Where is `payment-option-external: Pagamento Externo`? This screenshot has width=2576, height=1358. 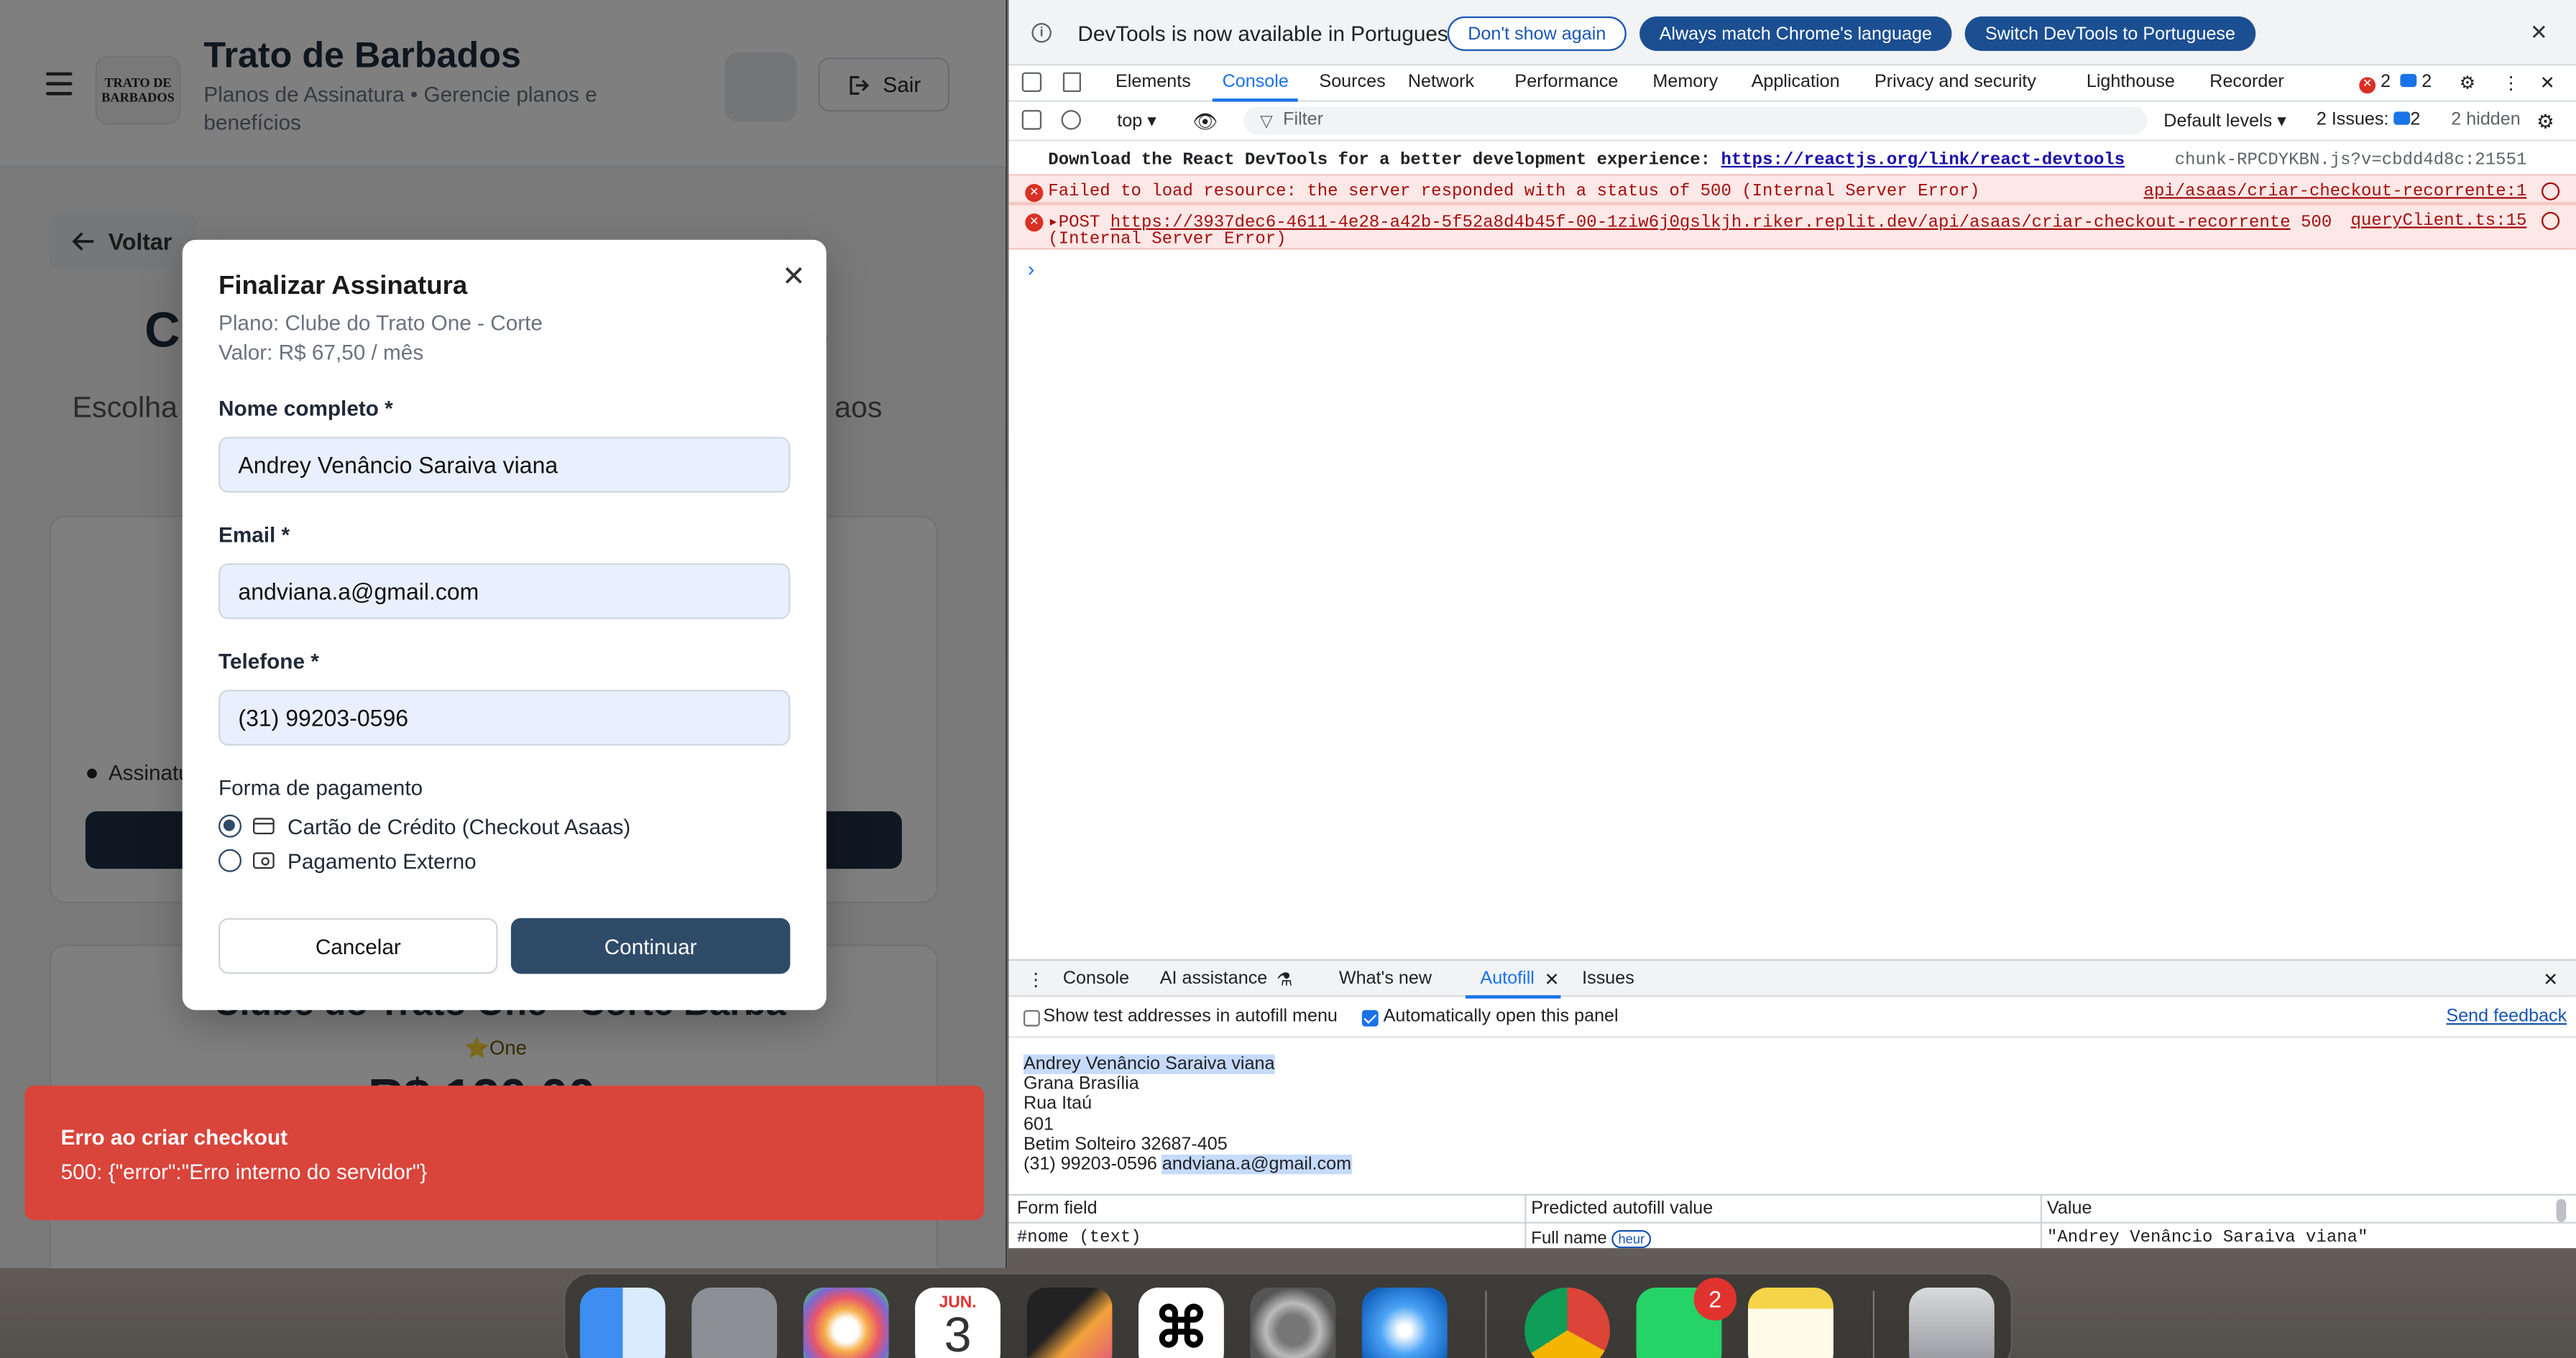
payment-option-external: Pagamento Externo is located at coordinates (382, 861).